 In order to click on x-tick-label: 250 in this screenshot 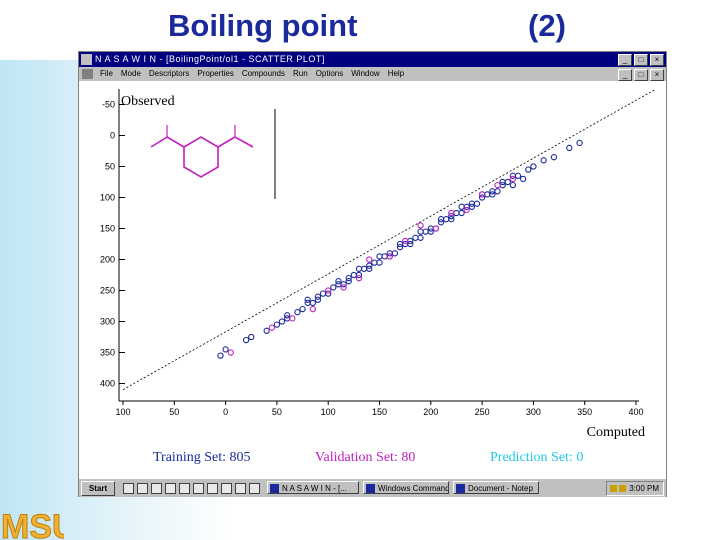, I will do `click(482, 412)`.